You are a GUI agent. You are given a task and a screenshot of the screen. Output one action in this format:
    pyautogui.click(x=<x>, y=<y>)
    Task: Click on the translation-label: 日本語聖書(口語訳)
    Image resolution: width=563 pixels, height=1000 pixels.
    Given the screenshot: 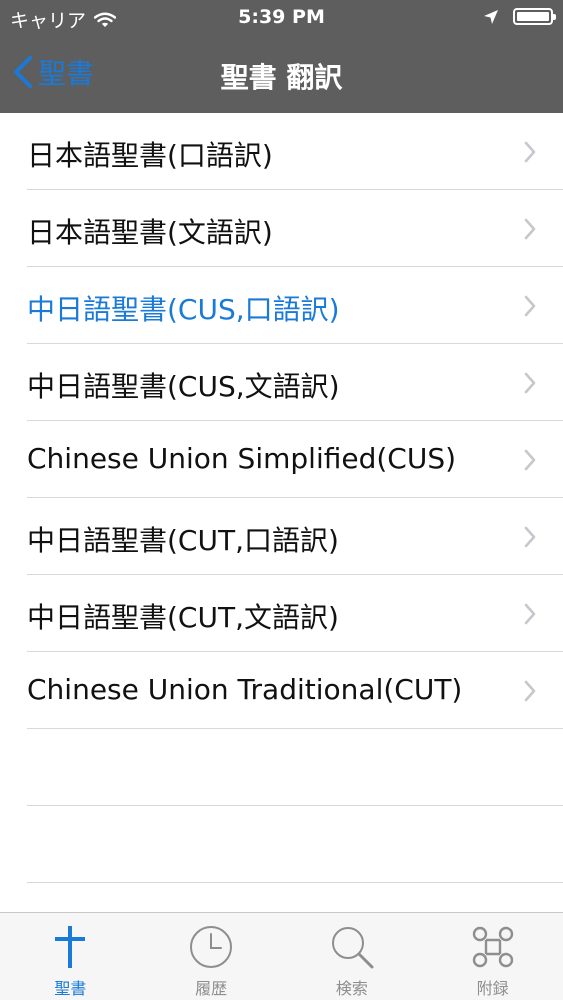 What is the action you would take?
    pyautogui.click(x=150, y=155)
    